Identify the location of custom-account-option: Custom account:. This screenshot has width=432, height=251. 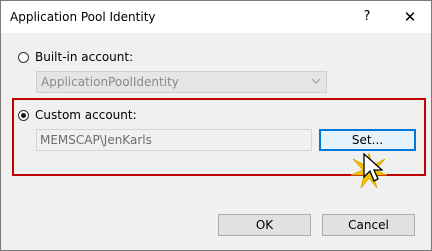
(77, 115).